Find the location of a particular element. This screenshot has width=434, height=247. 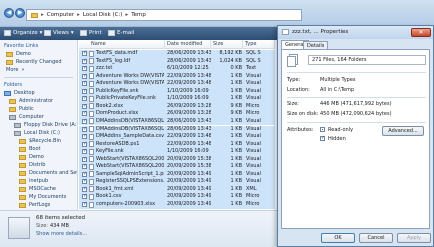

forward-arrow-icon: ▶ is located at coordinates (20, 13).